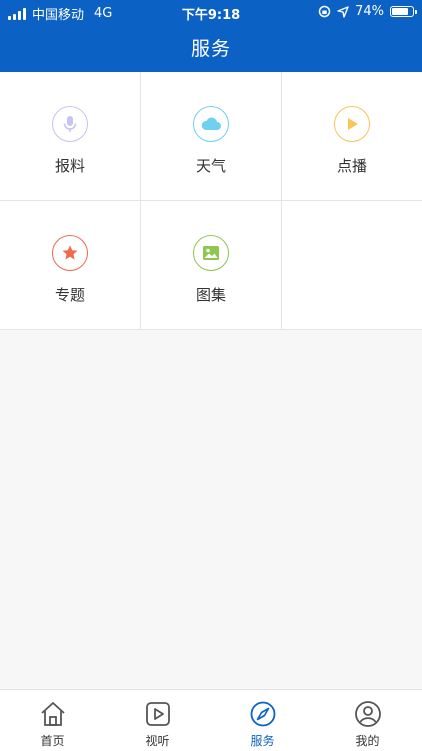 This screenshot has width=422, height=751. Describe the element at coordinates (69, 166) in the screenshot. I see `service-label: 报料` at that location.